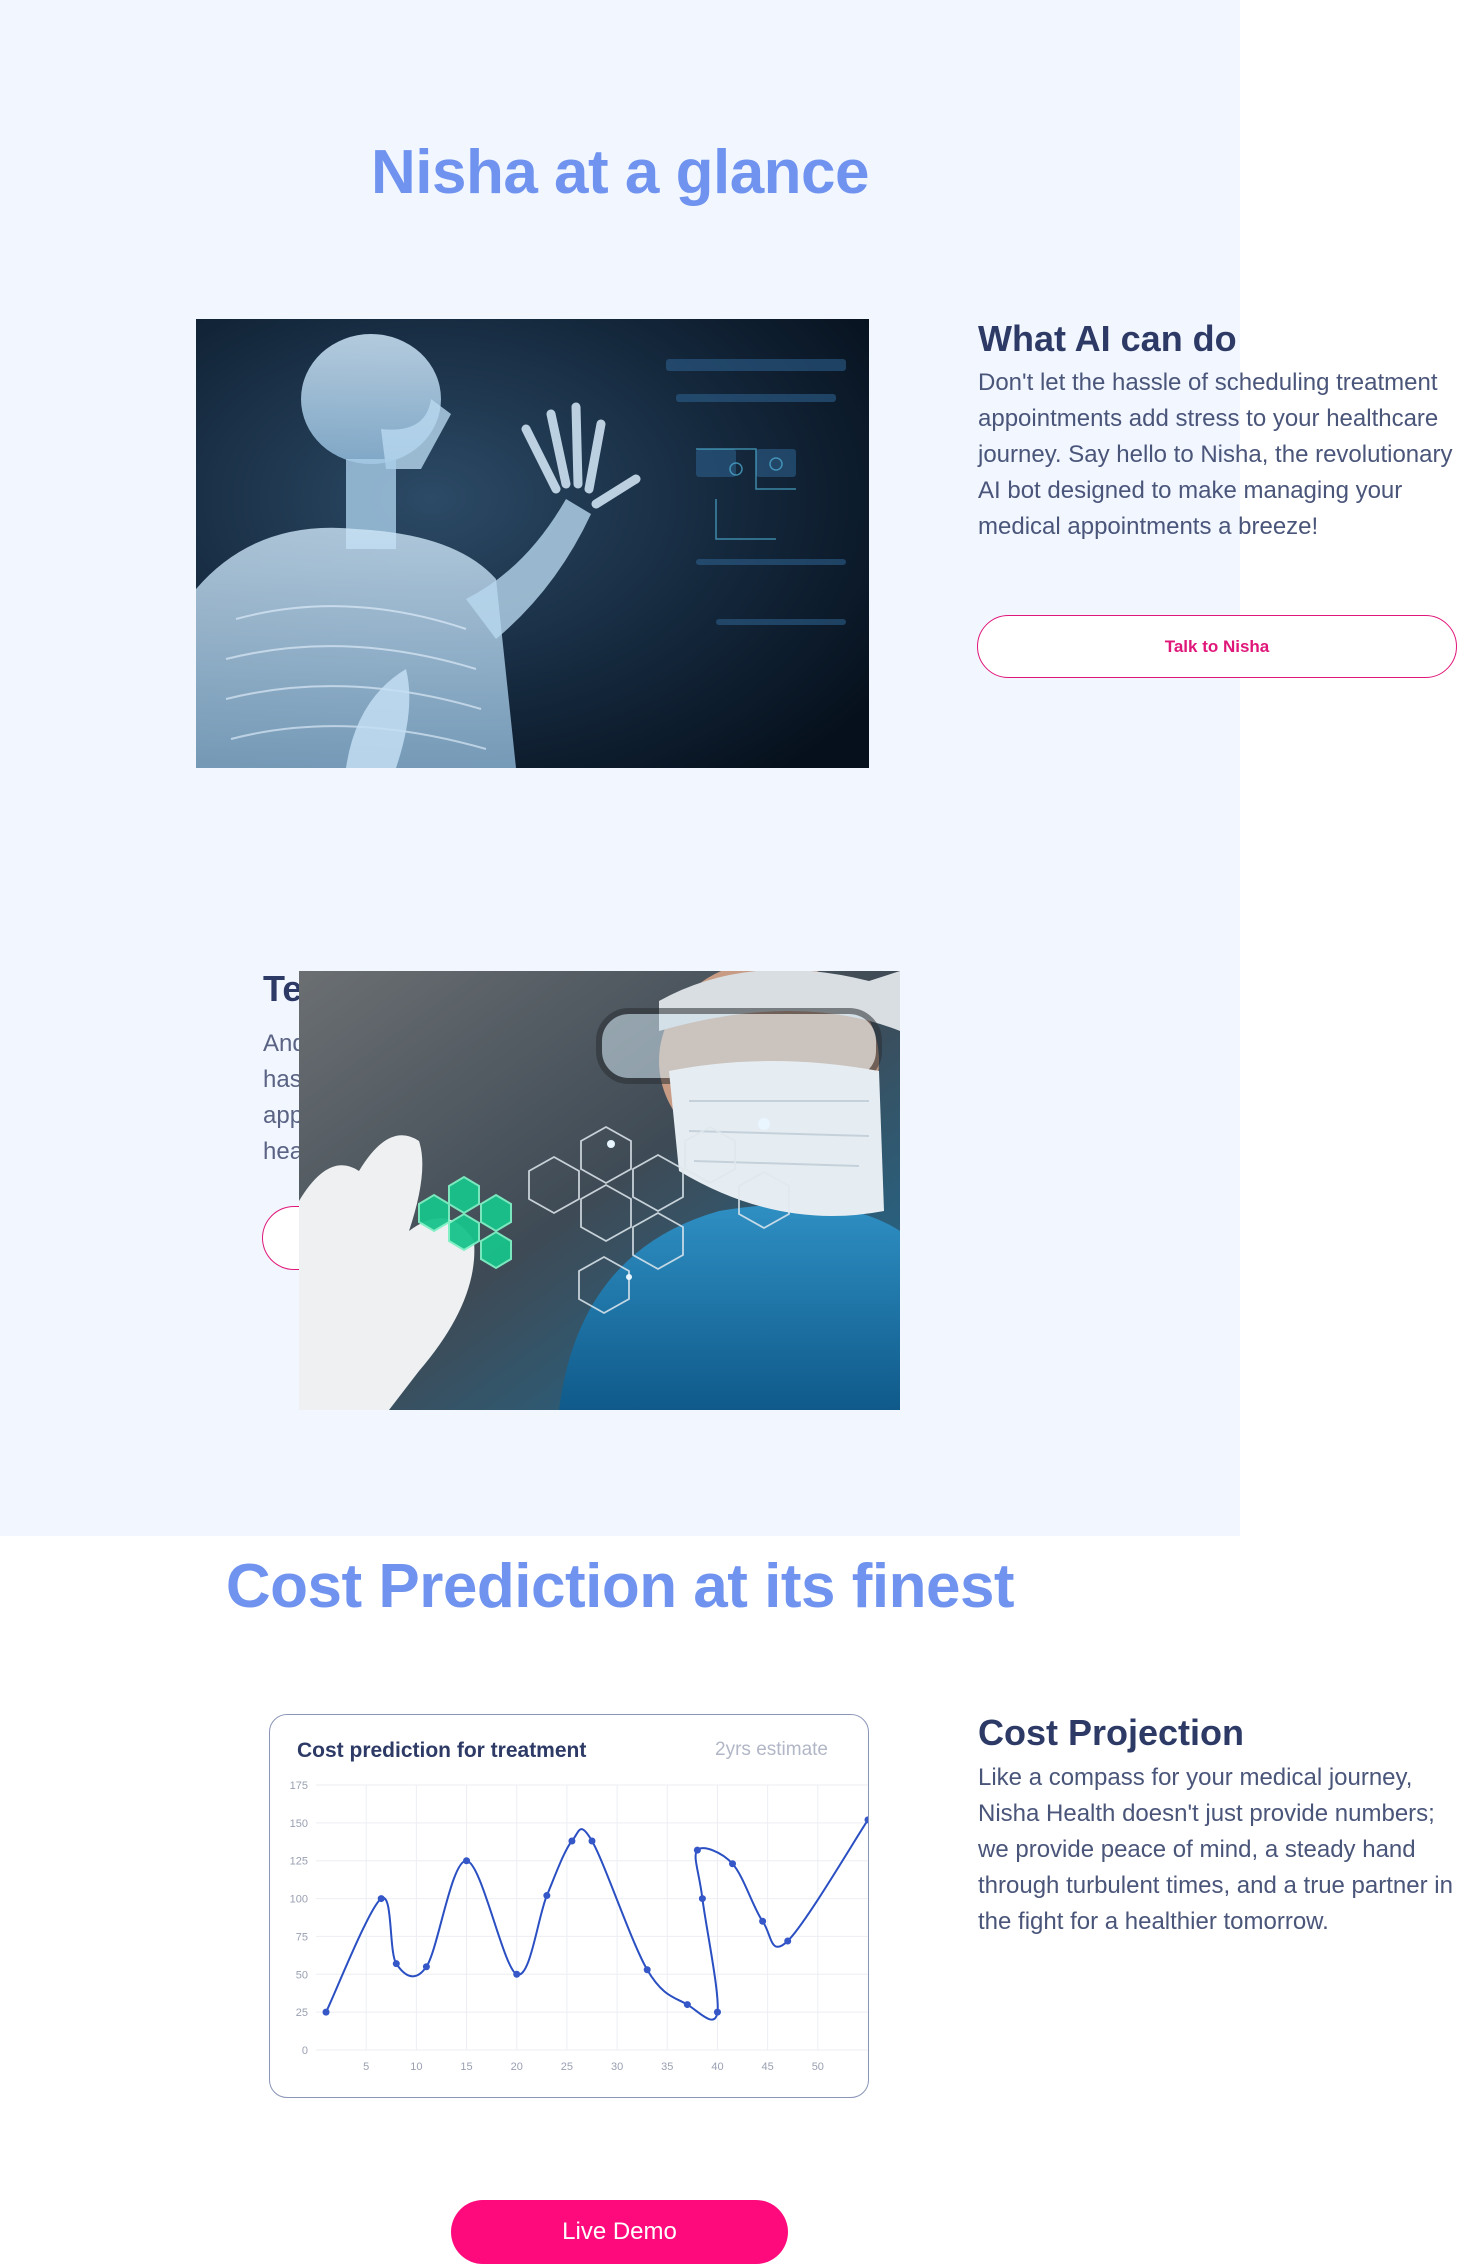 This screenshot has width=1475, height=2264. Describe the element at coordinates (617, 2067) in the screenshot. I see `x-tick-label: 30` at that location.